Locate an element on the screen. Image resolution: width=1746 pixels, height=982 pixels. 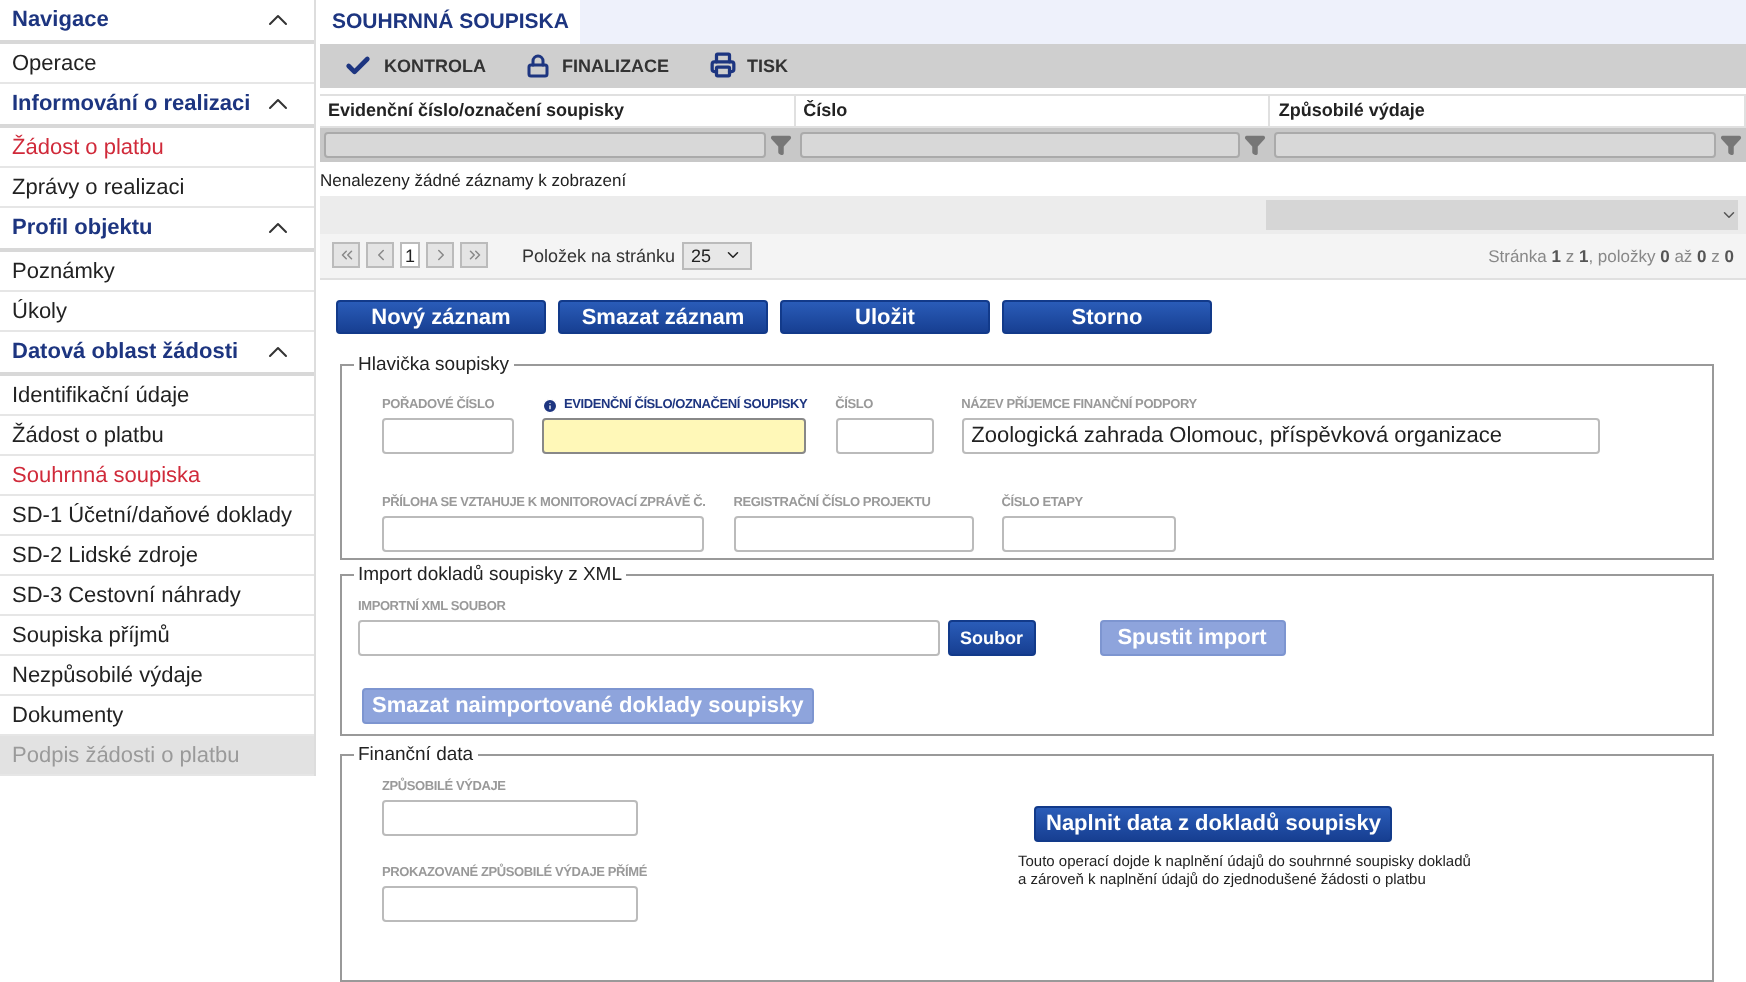
column-header: Evidenční číslo/označení soupisky is located at coordinates (558, 110).